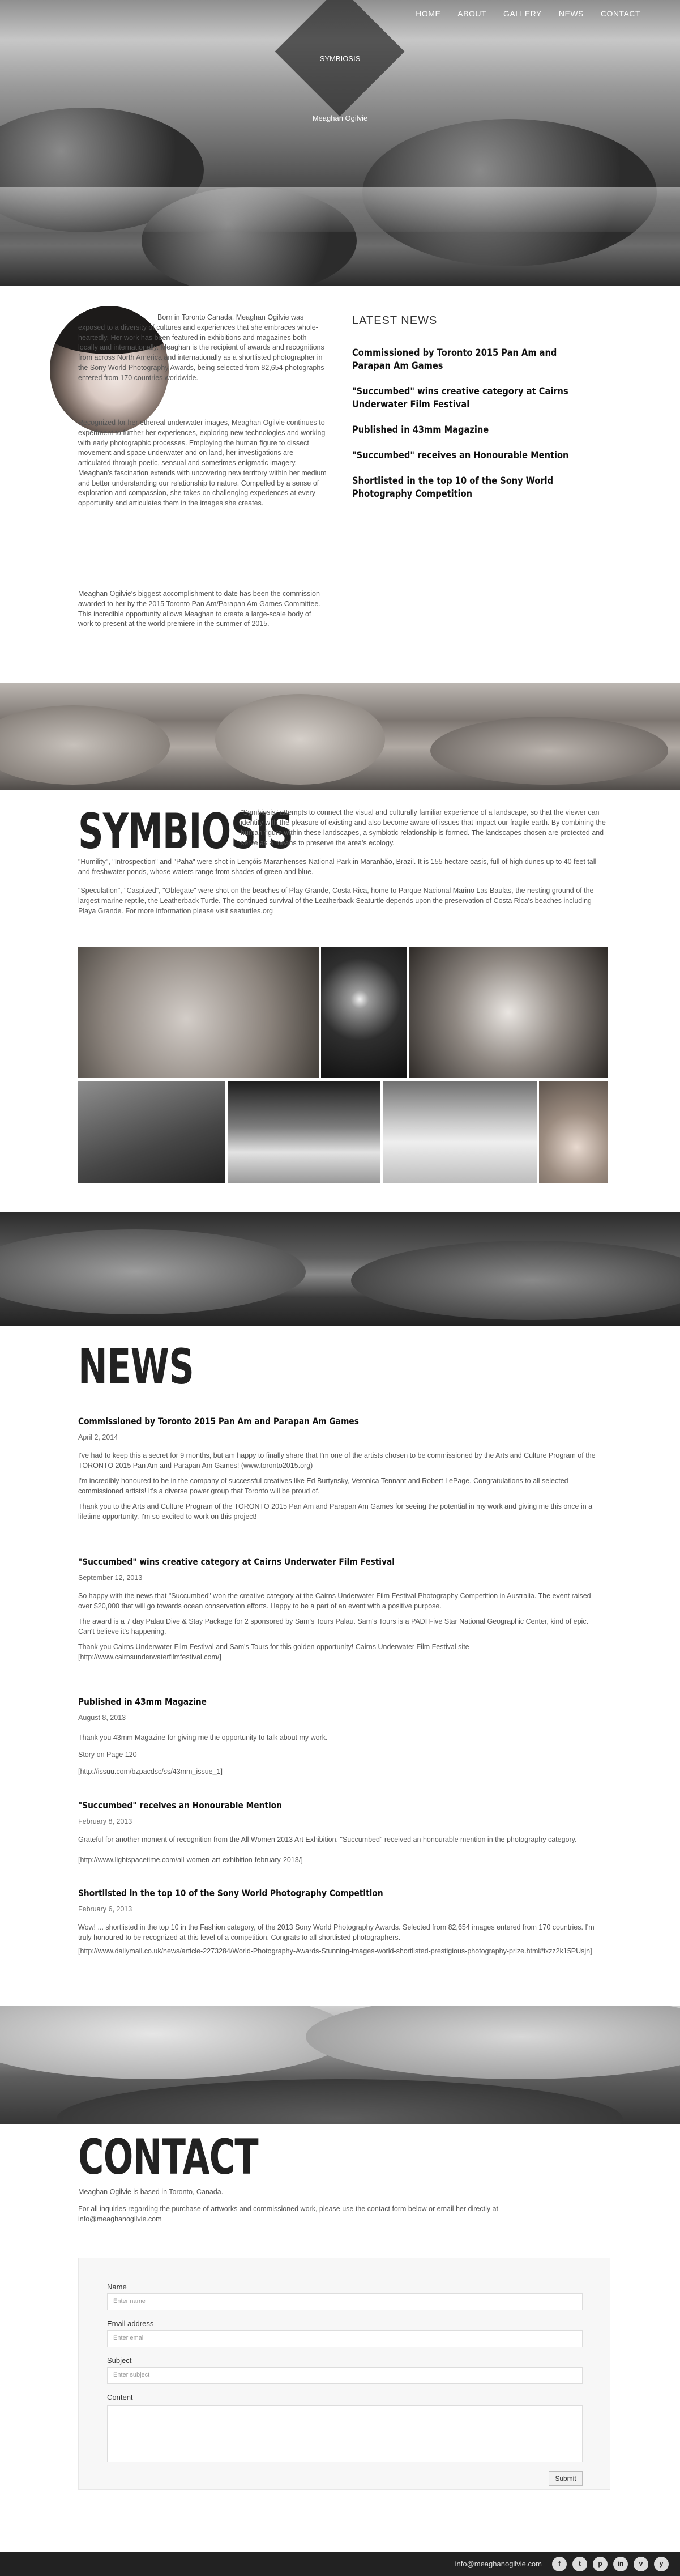  I want to click on nav-gallery: GALLERY, so click(522, 13).